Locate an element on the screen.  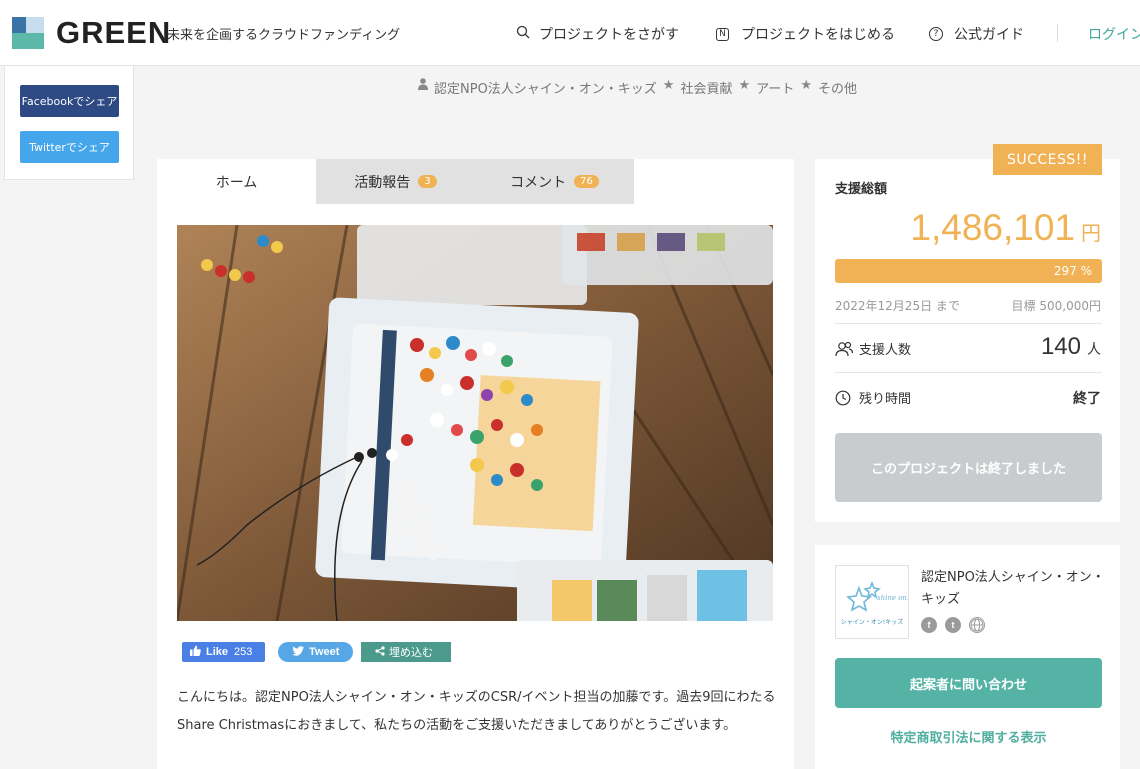
organizer-logo-text: シャイン・オン!キッズ is located at coordinates (872, 622).